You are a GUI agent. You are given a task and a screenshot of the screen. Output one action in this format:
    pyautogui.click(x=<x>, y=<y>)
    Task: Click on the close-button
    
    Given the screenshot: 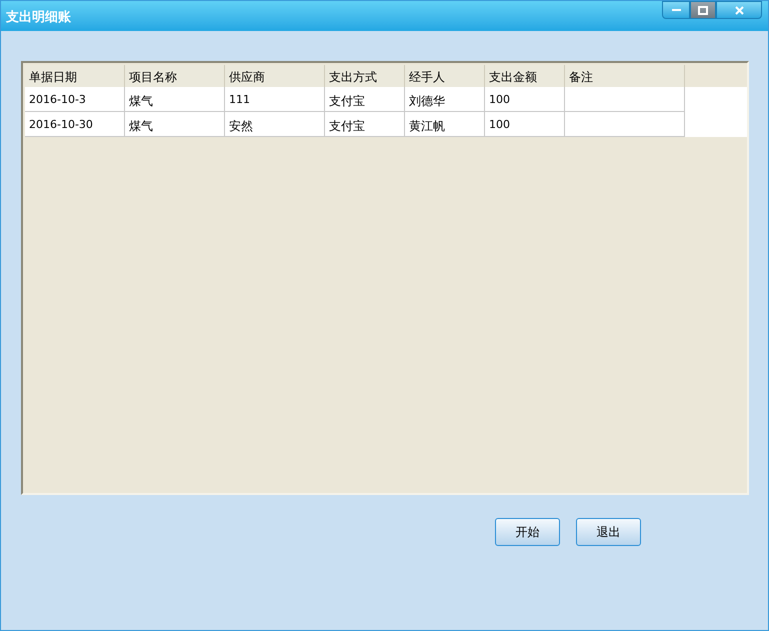 What is the action you would take?
    pyautogui.click(x=739, y=10)
    